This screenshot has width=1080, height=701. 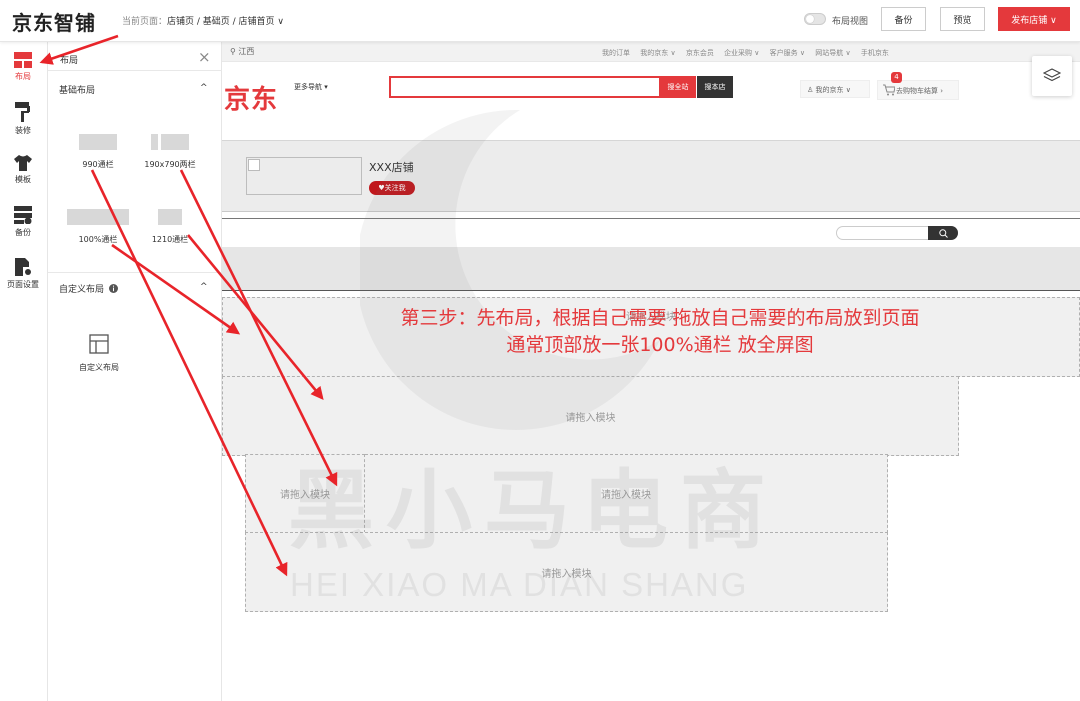 I want to click on basic-layout-title: 基础布局, so click(x=77, y=91).